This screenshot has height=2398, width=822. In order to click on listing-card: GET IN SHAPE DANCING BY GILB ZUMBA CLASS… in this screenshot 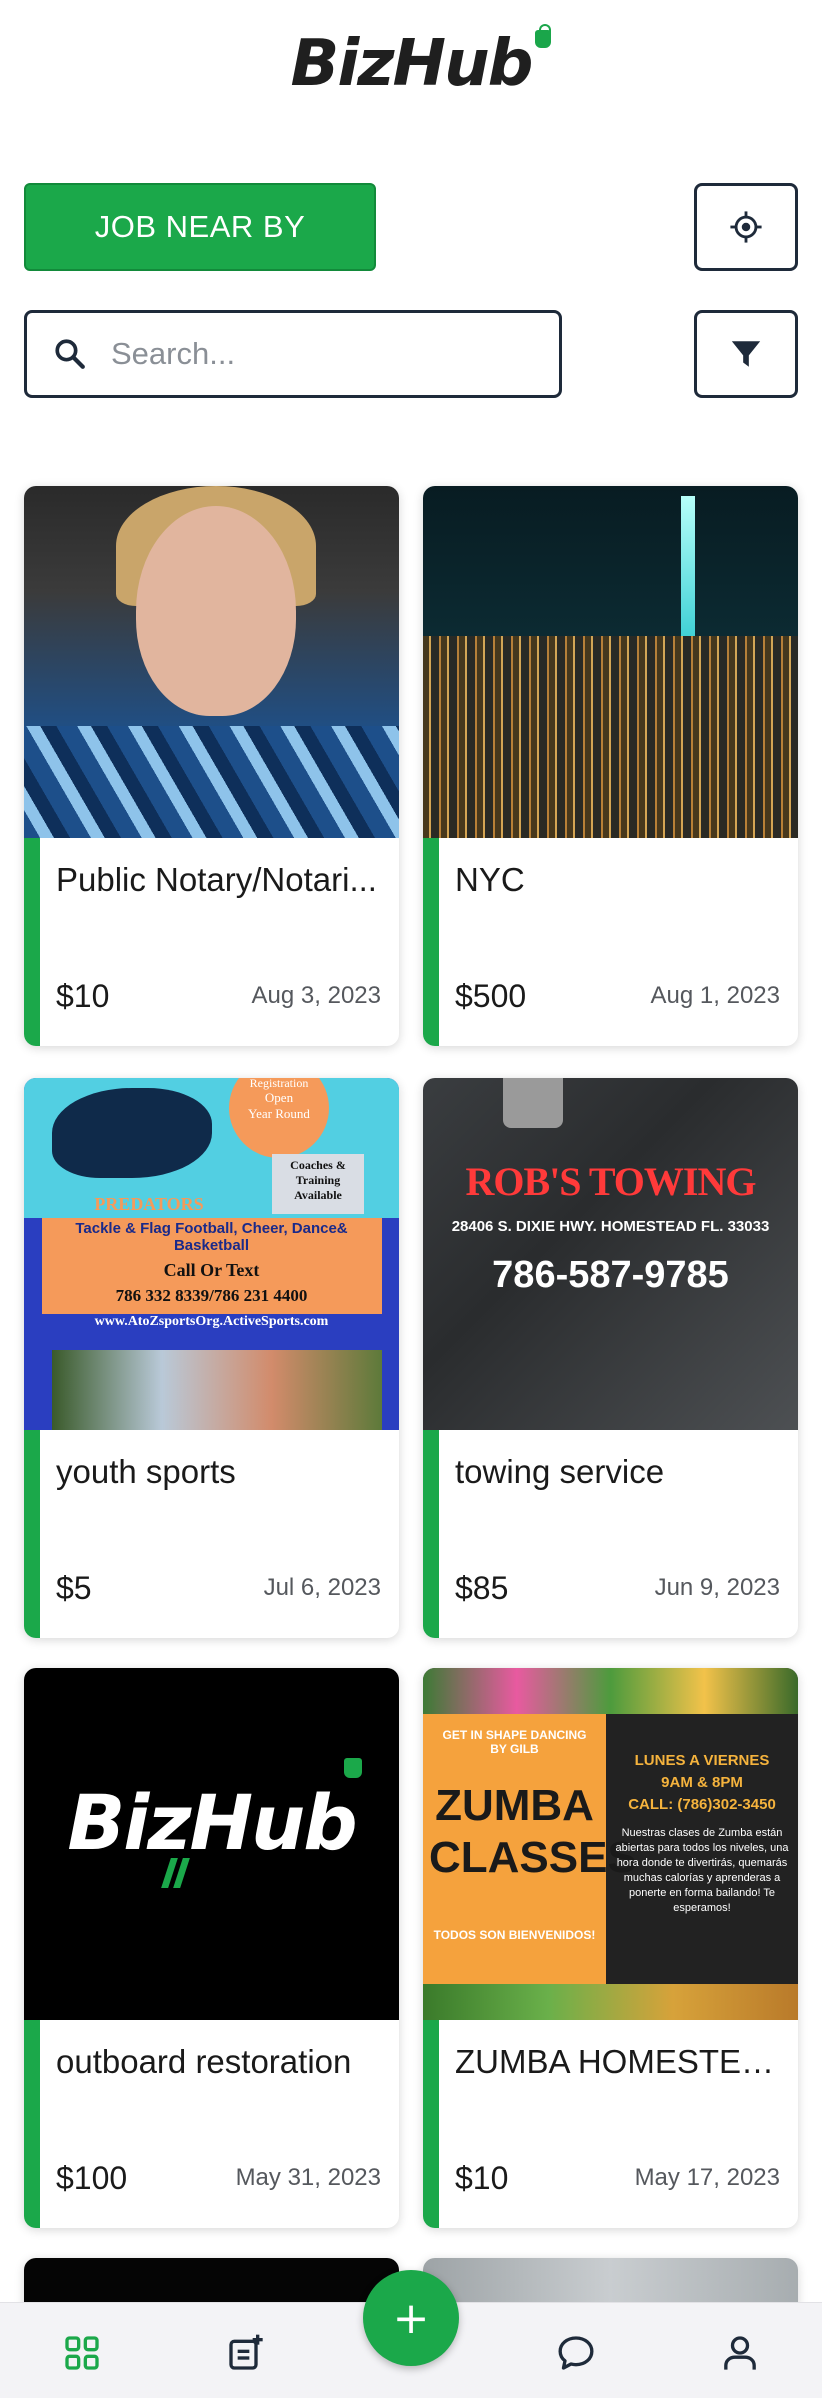, I will do `click(610, 1948)`.